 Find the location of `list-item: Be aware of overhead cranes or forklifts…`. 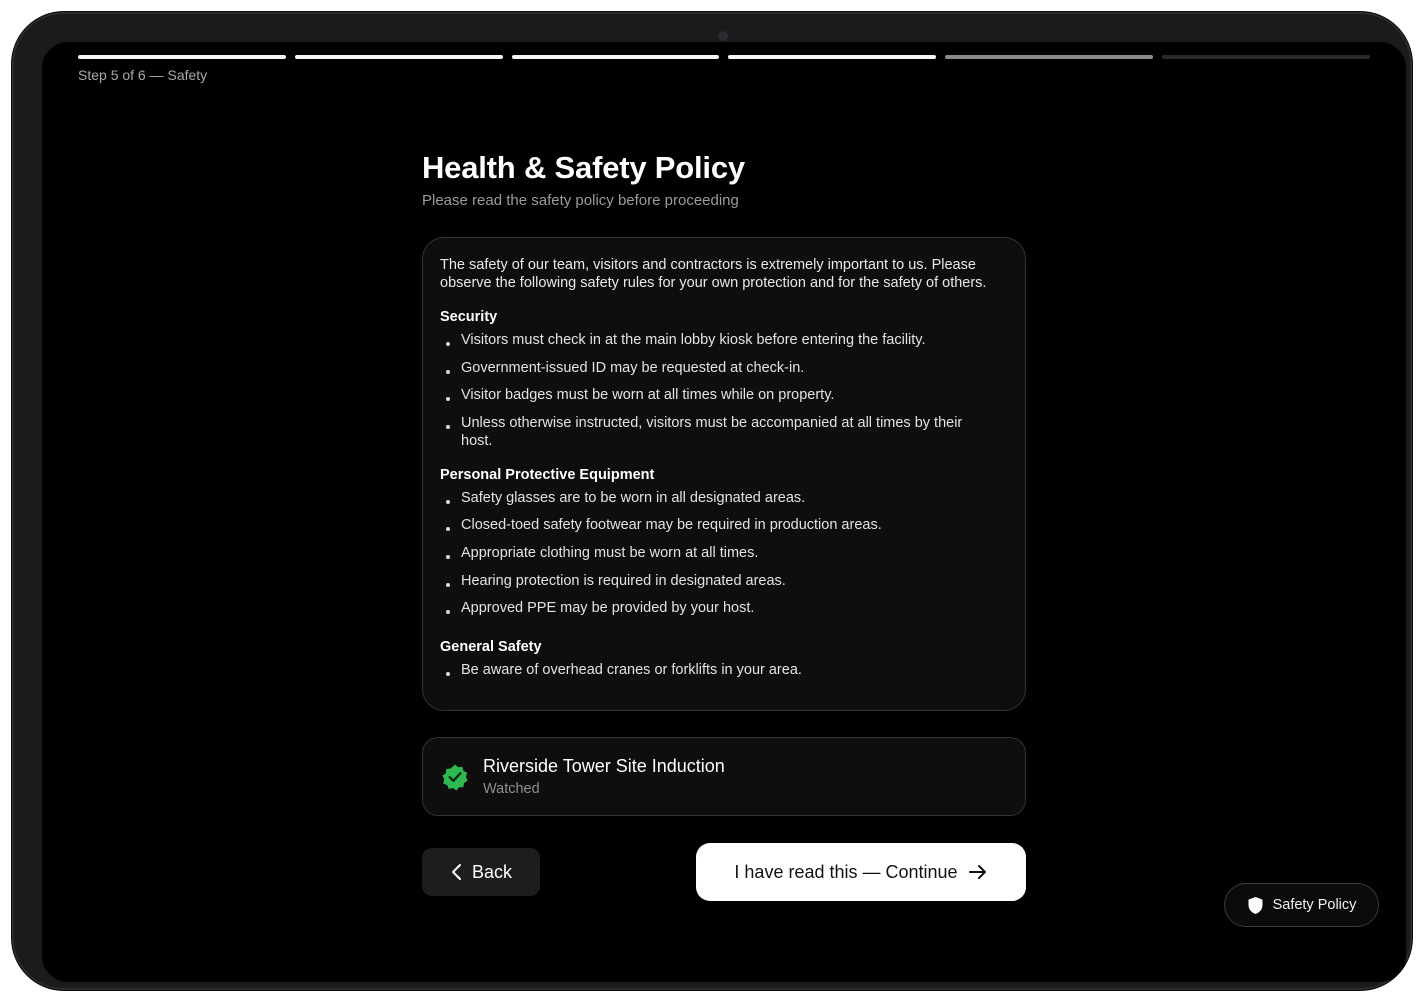

list-item: Be aware of overhead cranes or forklifts… is located at coordinates (723, 670).